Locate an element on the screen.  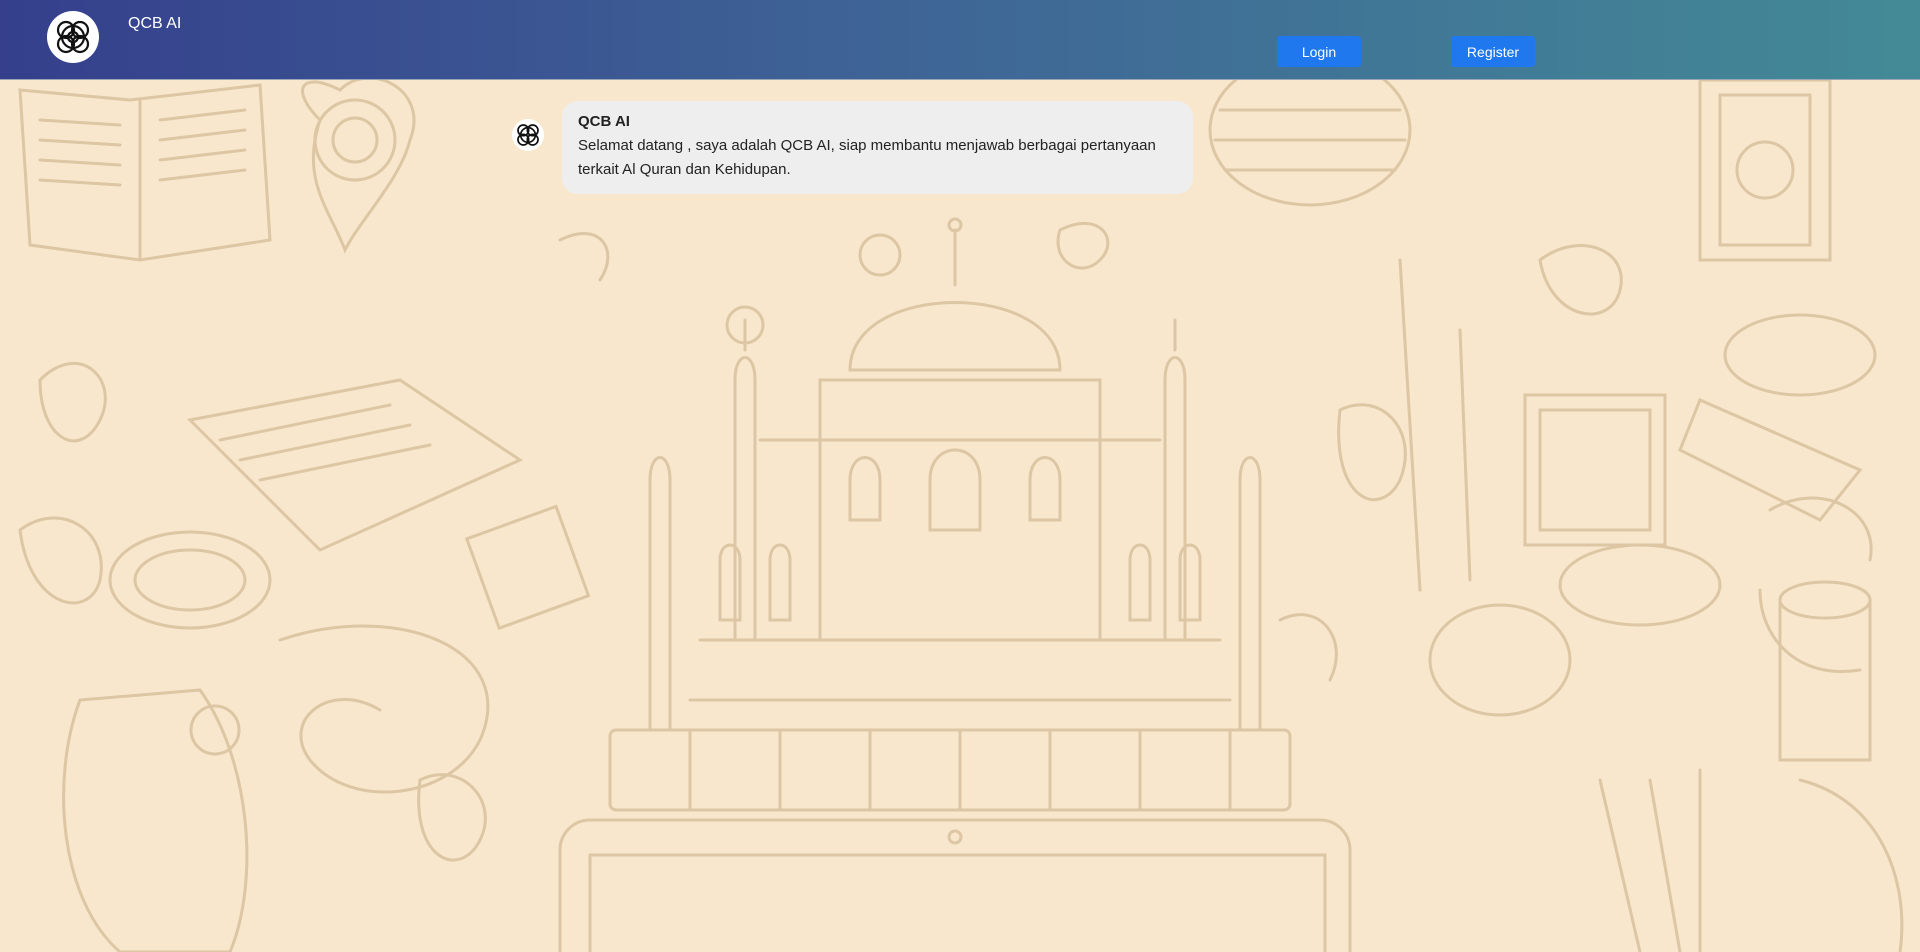
bot-avatar is located at coordinates (528, 135).